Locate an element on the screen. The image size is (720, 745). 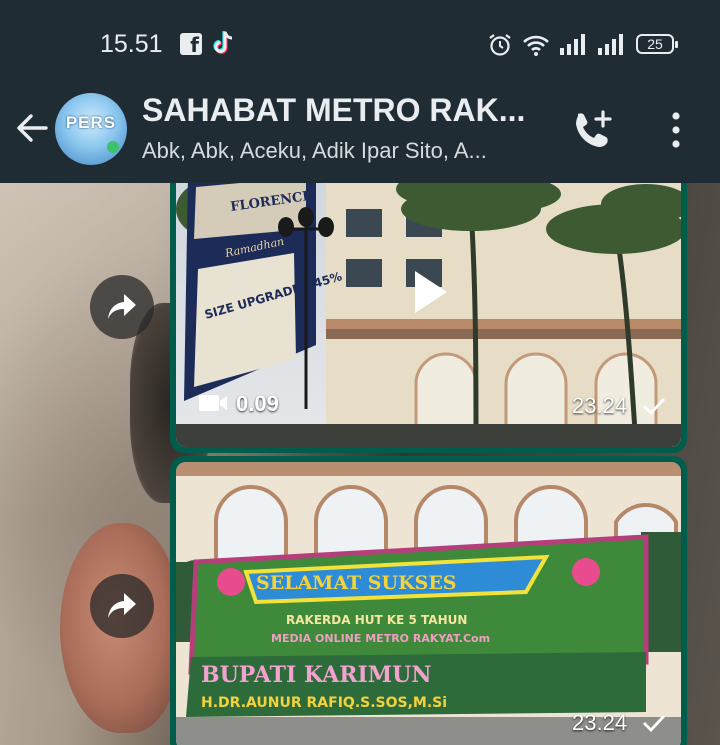
status-time: 15.51 is located at coordinates (131, 44).